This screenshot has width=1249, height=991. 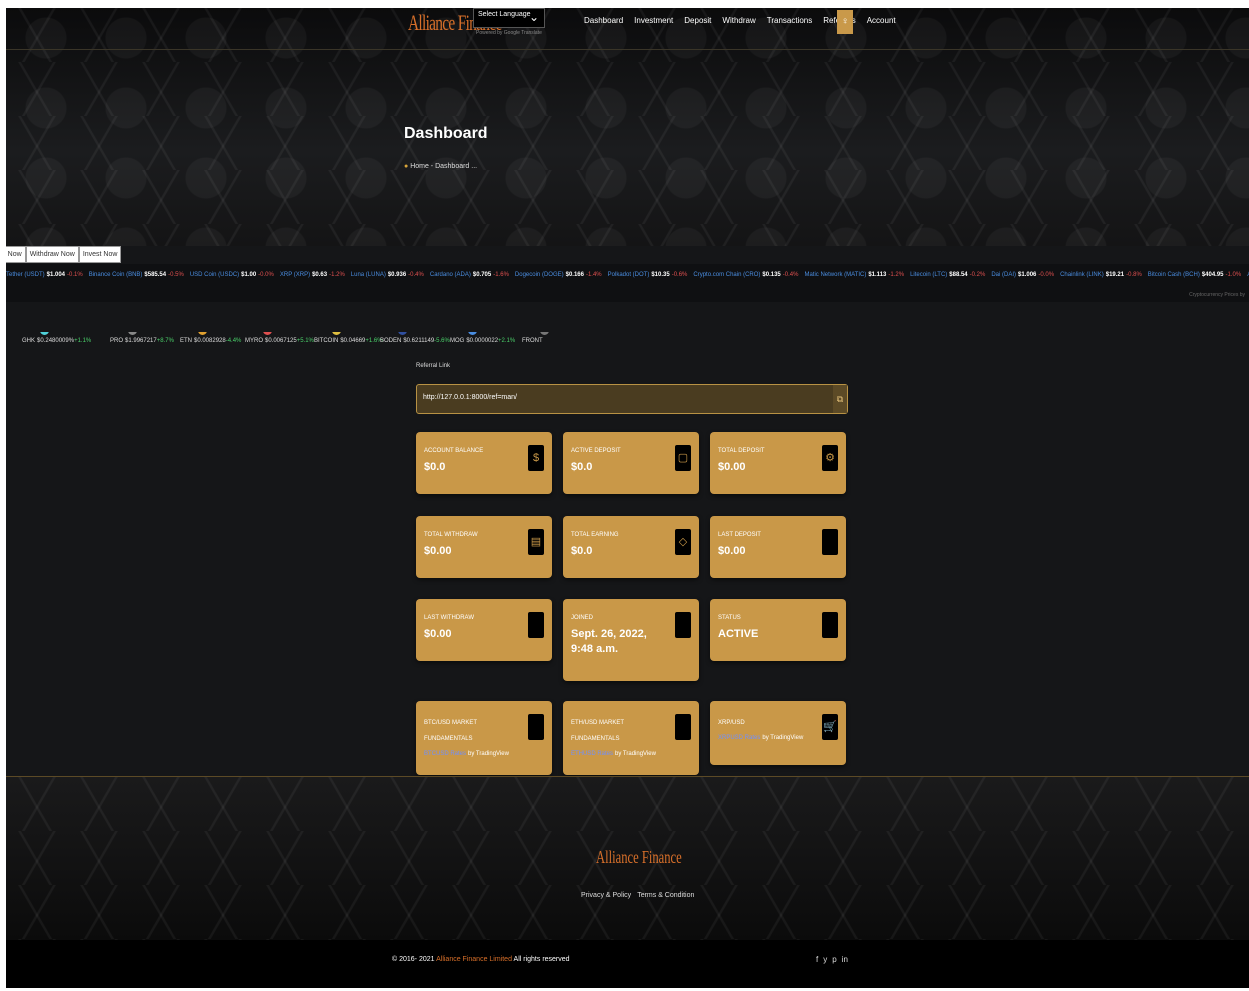 What do you see at coordinates (435, 467) in the screenshot?
I see `stat-card-value: $0.0` at bounding box center [435, 467].